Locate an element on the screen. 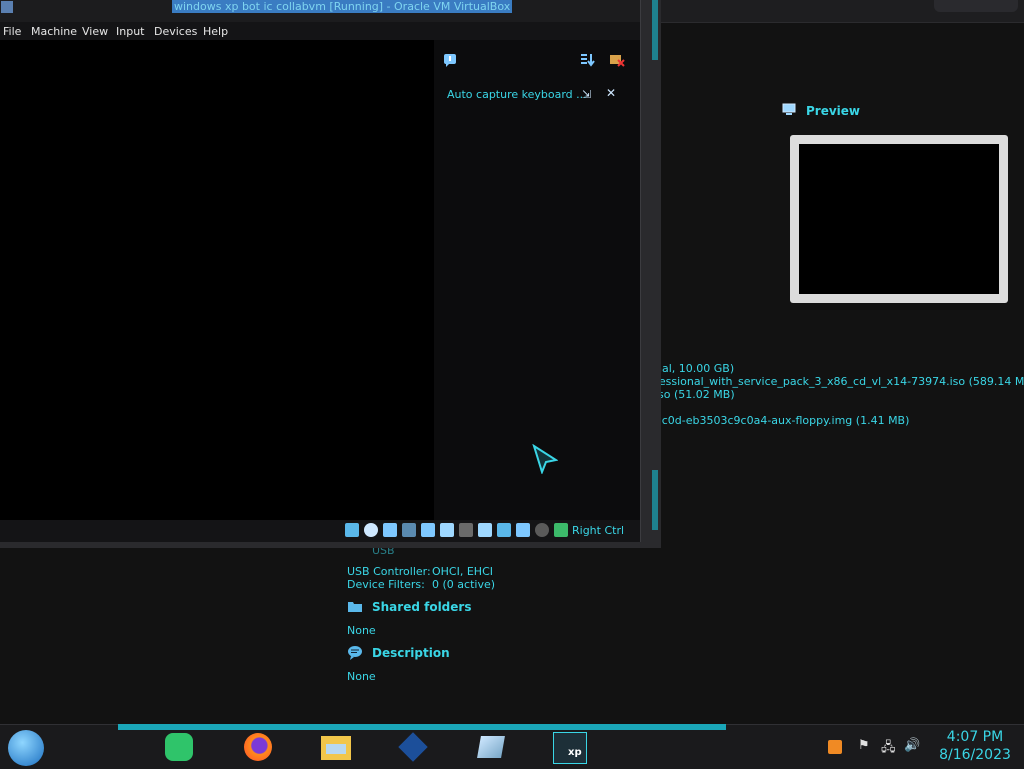  device-filters-value: 0 (0 active) is located at coordinates (464, 584).